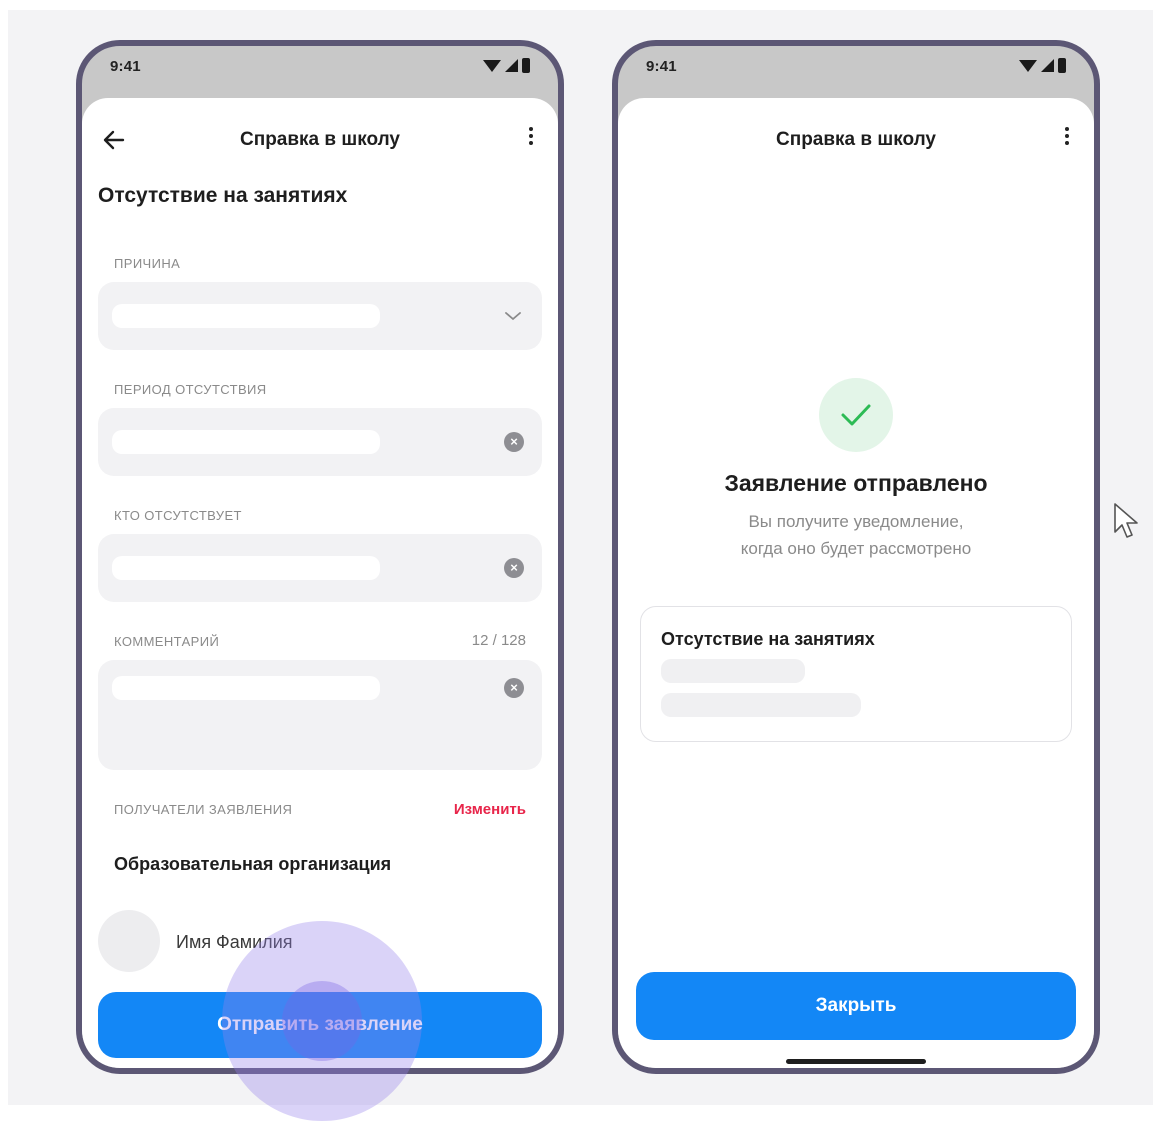 The width and height of the screenshot is (1155, 1133). What do you see at coordinates (498, 640) in the screenshot?
I see `comment-counter: 12 / 128` at bounding box center [498, 640].